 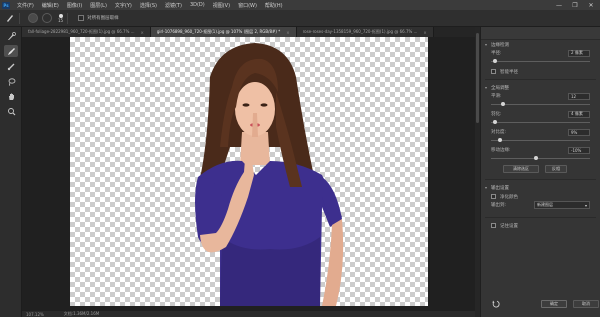 I want to click on zoom-readout: 107.12%, so click(x=35, y=314).